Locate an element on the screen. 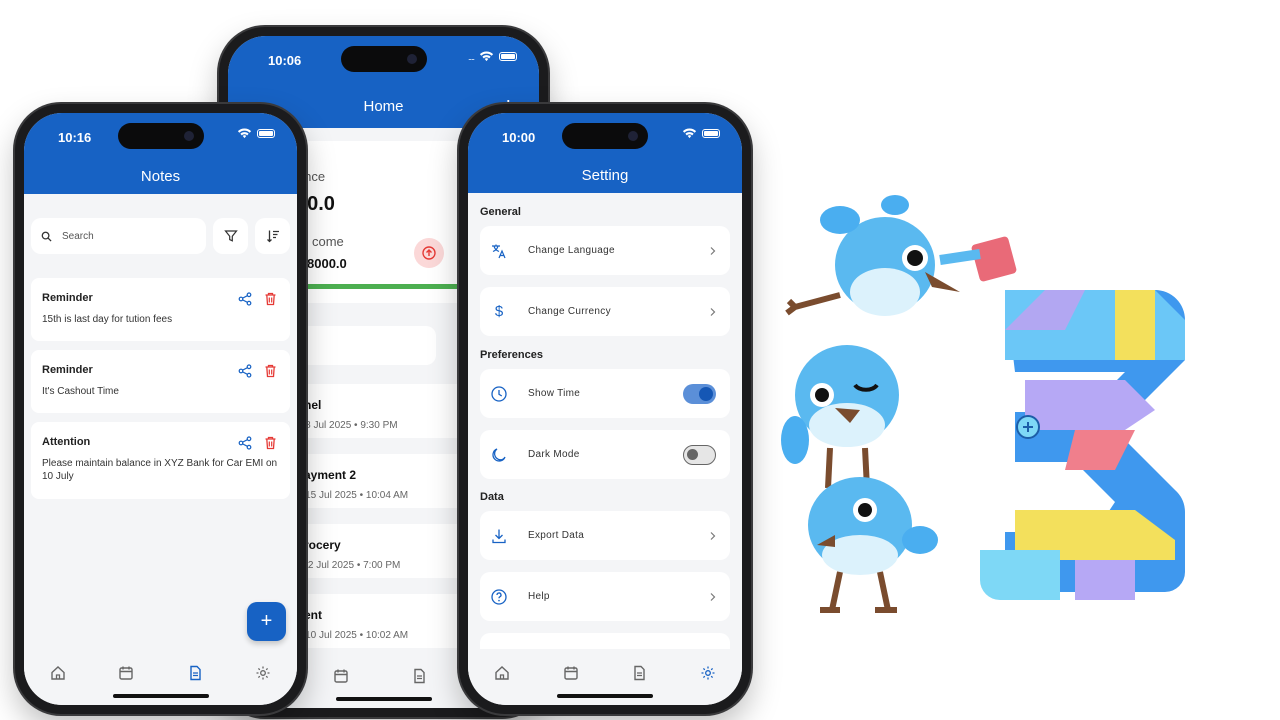 This screenshot has width=1280, height=720. help-icon is located at coordinates (499, 596).